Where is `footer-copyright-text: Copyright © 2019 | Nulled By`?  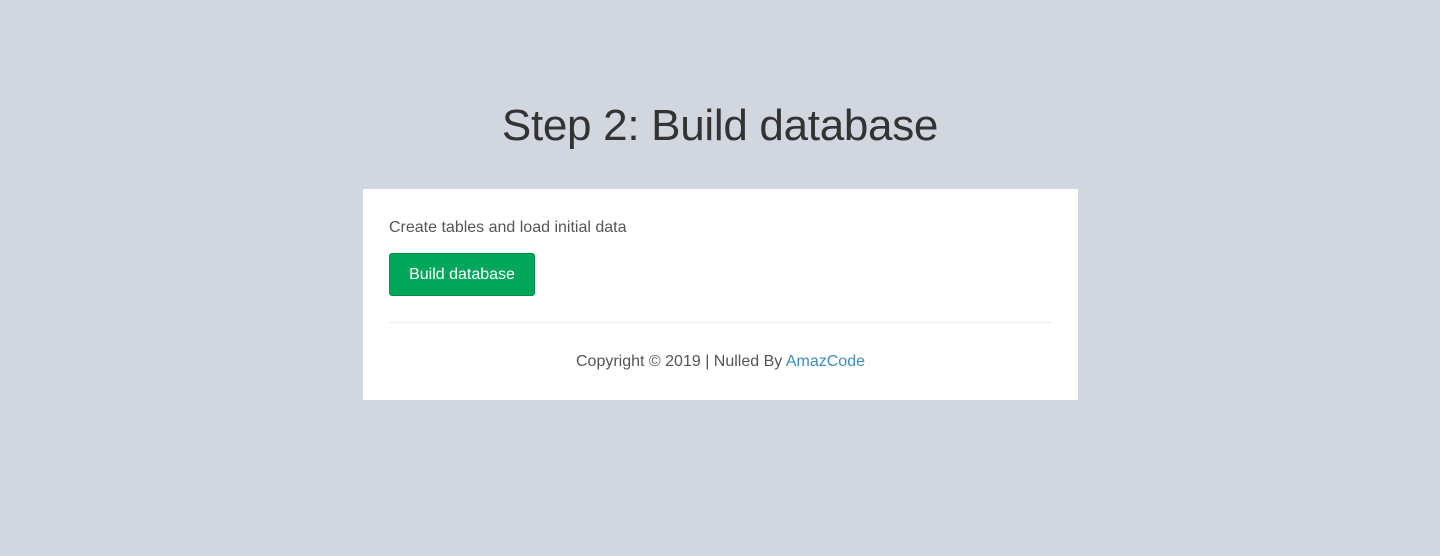
footer-copyright-text: Copyright © 2019 | Nulled By is located at coordinates (681, 361).